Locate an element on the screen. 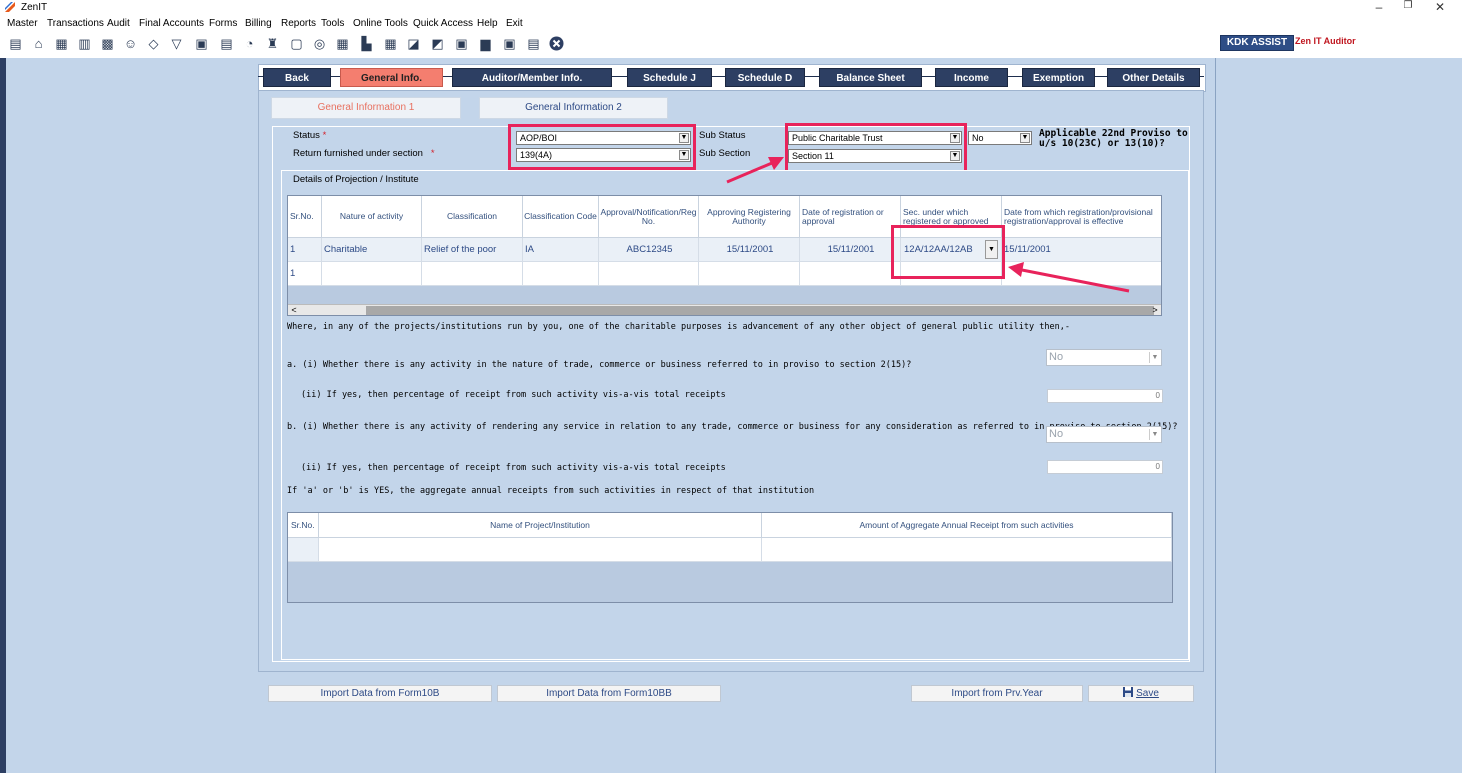 The height and width of the screenshot is (773, 1462). menu-exit: Exit is located at coordinates (514, 23).